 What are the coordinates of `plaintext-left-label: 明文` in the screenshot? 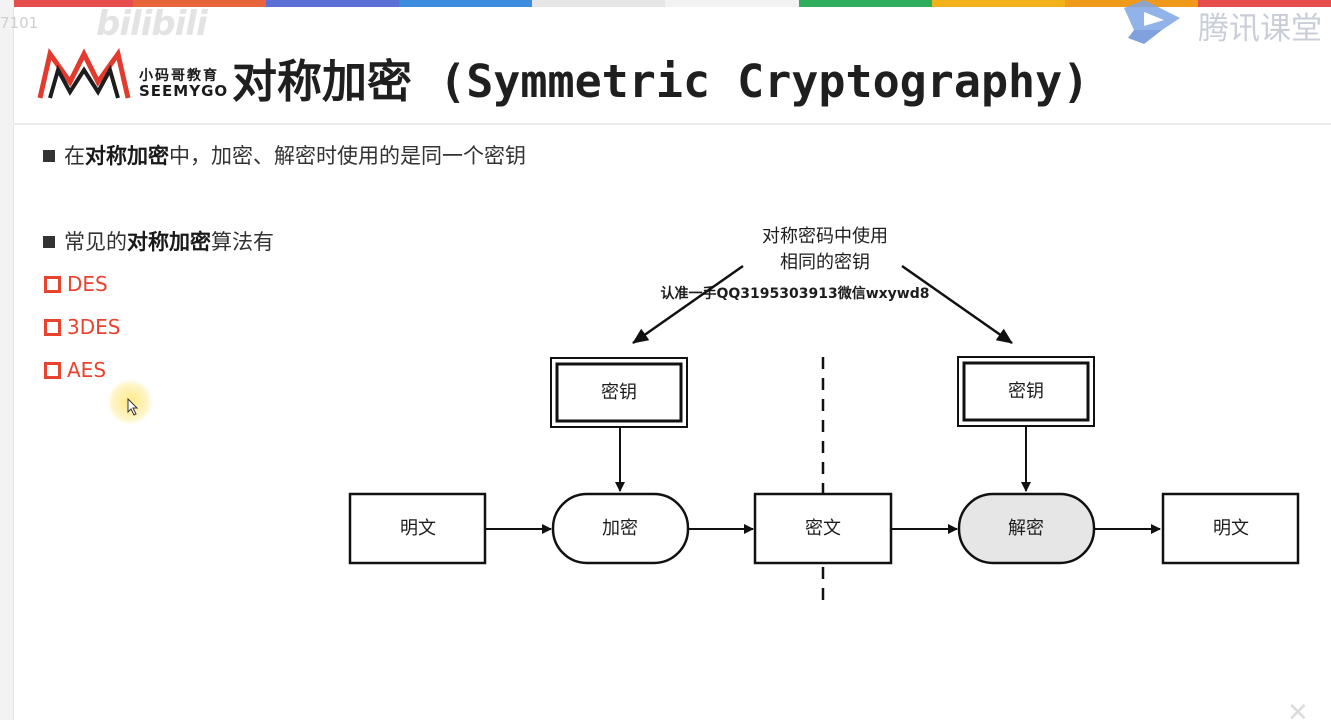 It's located at (418, 528).